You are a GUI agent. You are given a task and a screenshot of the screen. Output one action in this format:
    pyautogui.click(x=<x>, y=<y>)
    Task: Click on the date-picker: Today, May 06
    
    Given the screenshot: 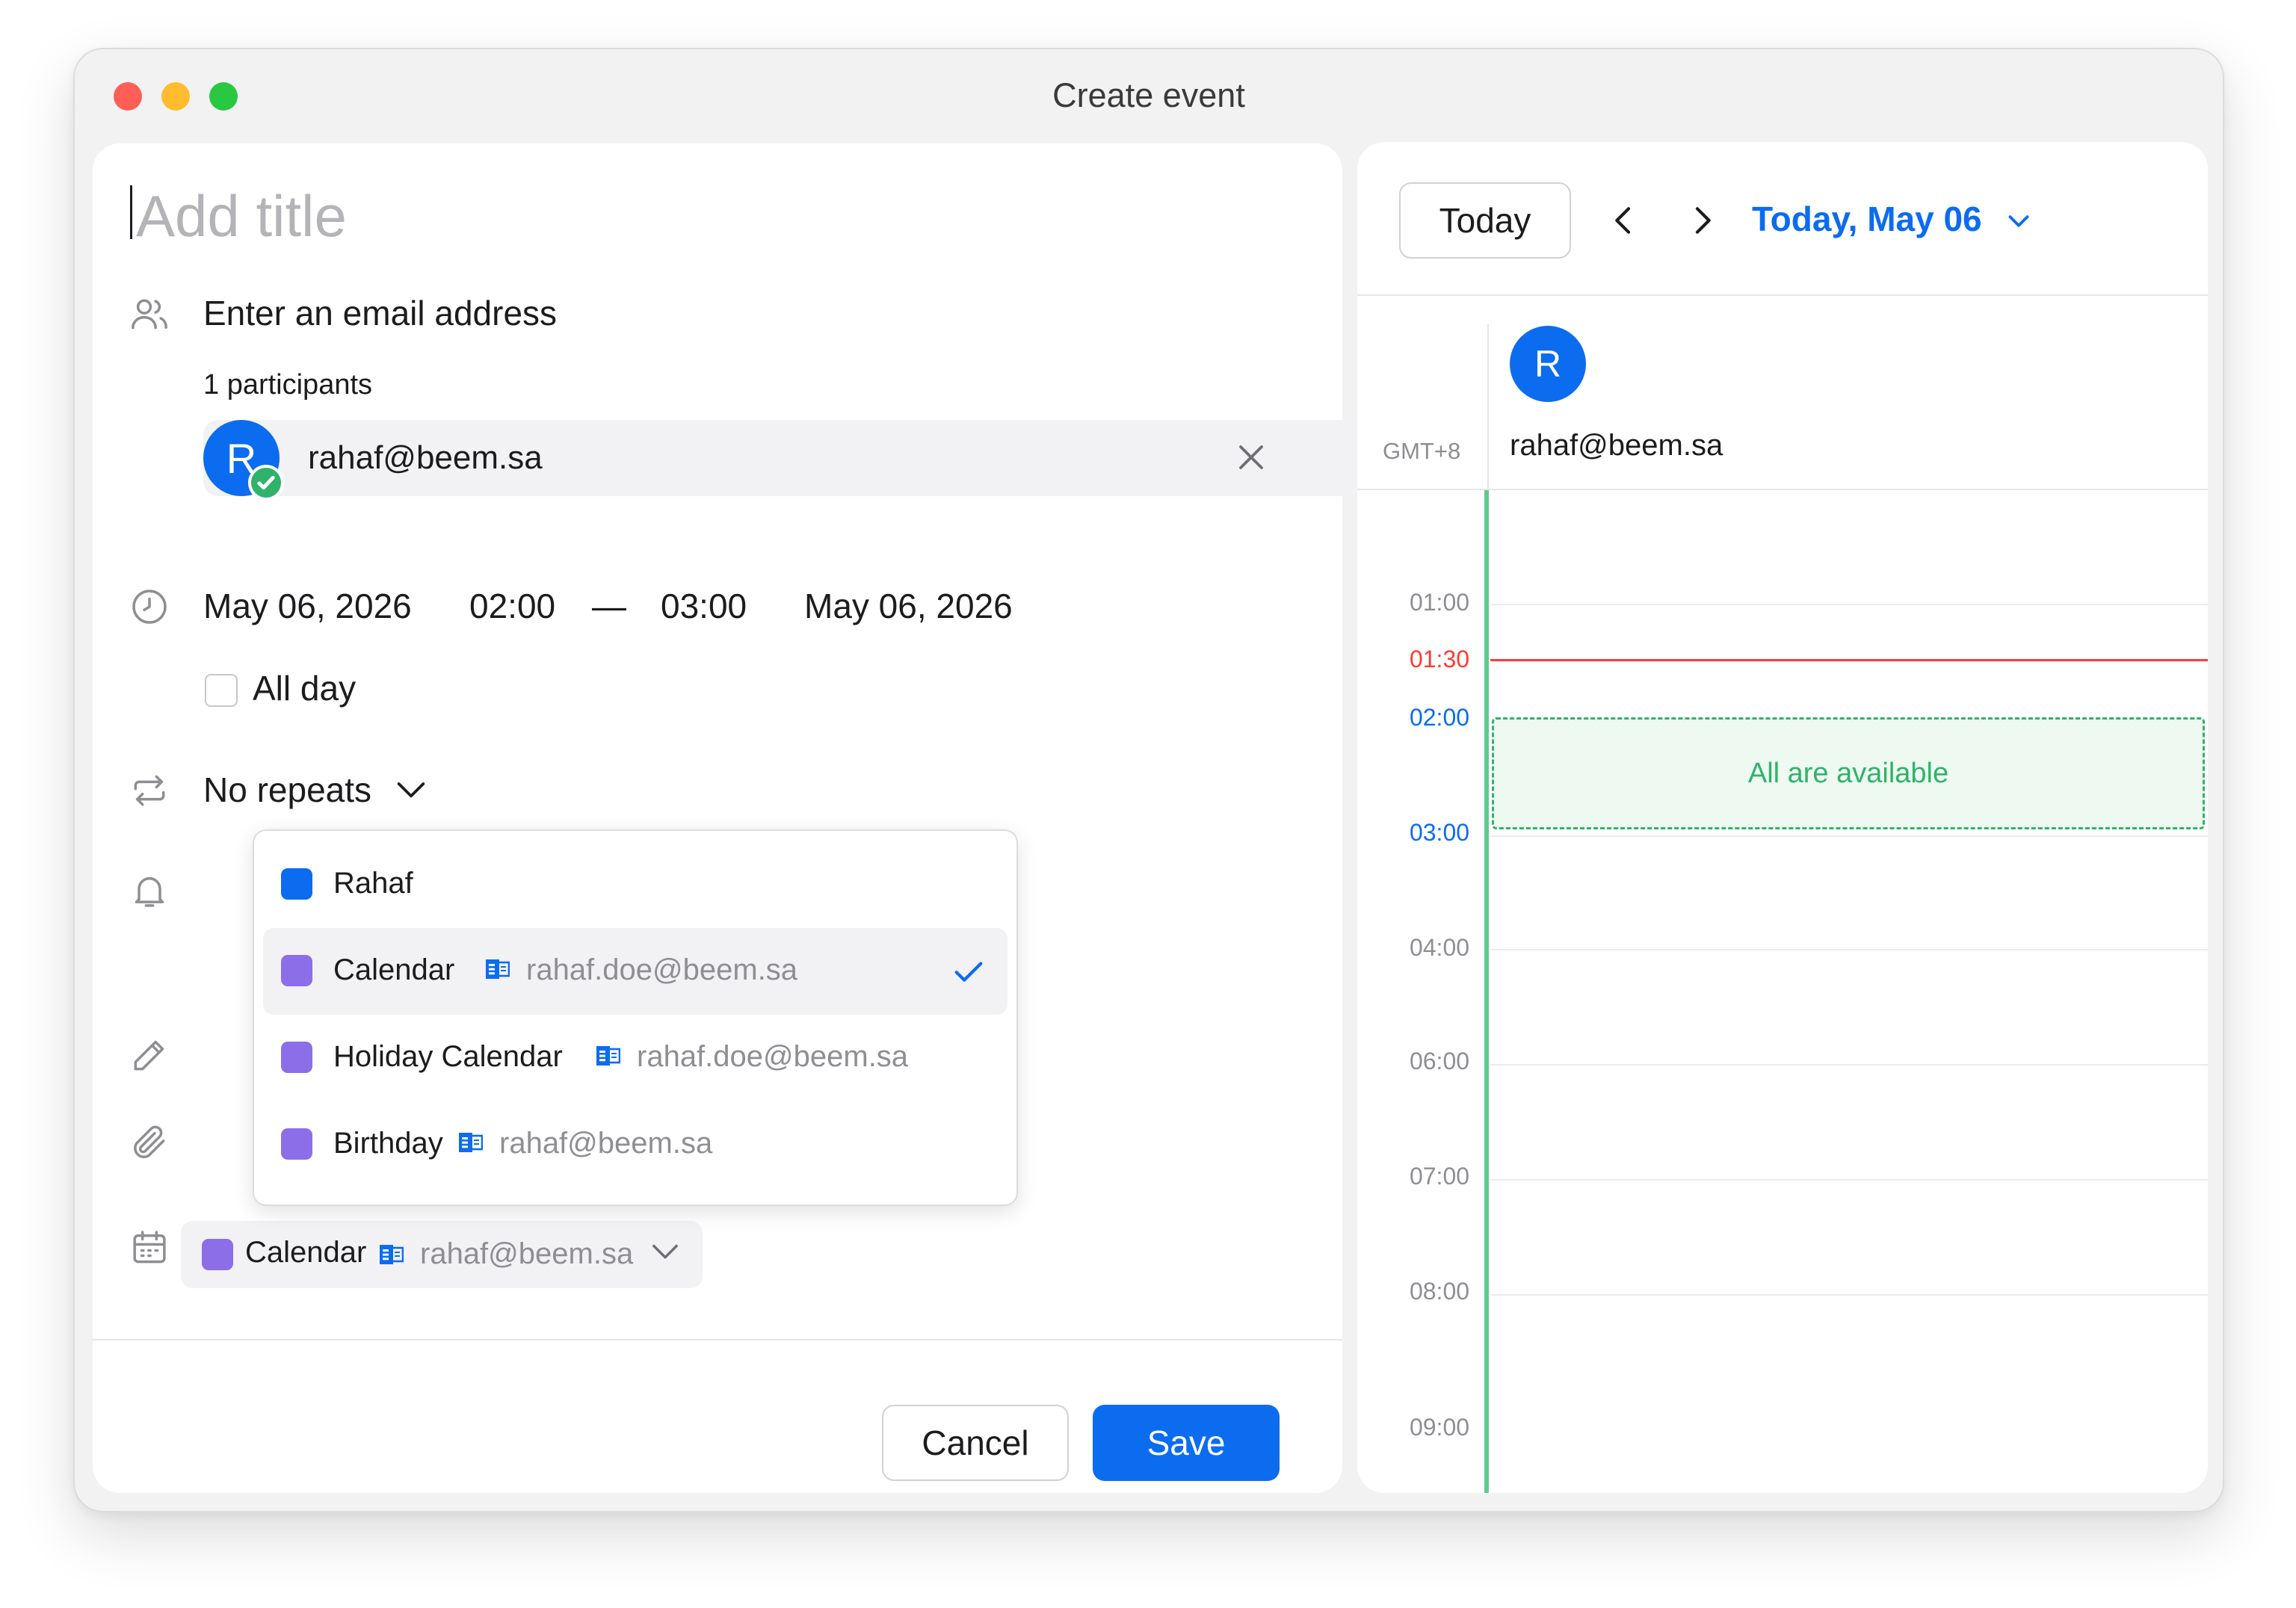 What is the action you would take?
    pyautogui.click(x=1867, y=219)
    